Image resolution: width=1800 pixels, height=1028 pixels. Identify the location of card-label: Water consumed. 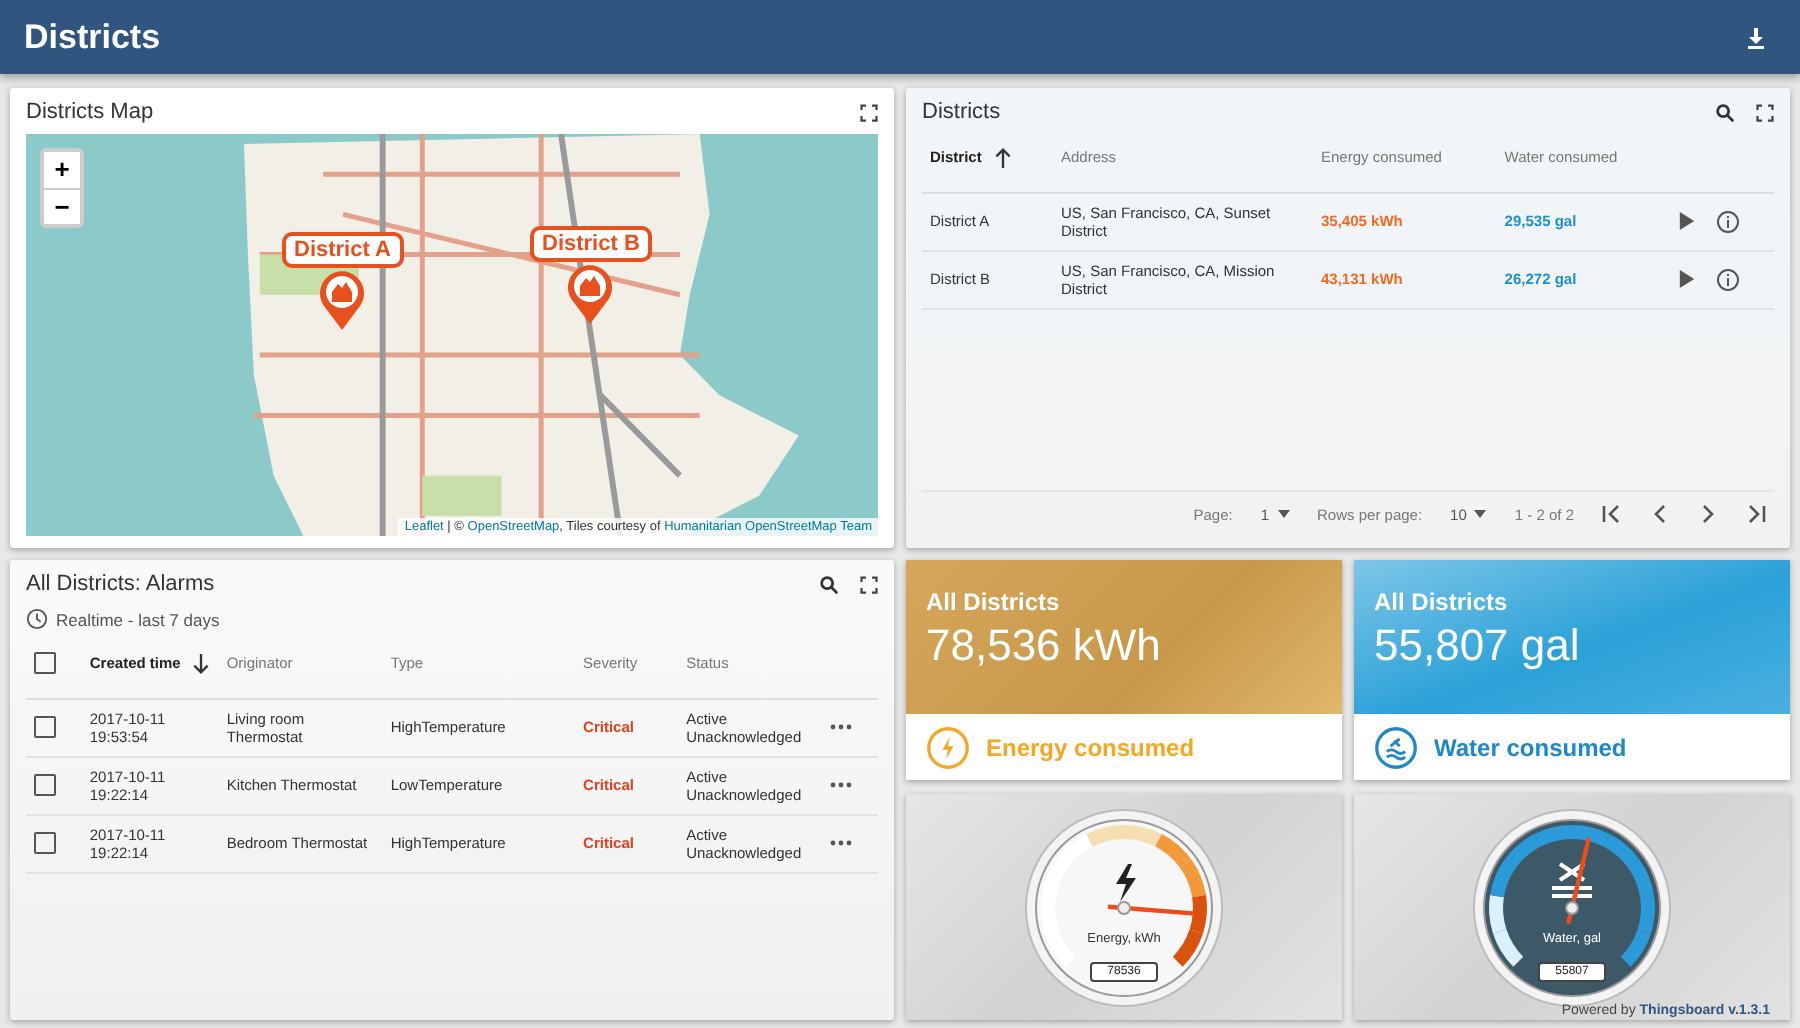
(1530, 747).